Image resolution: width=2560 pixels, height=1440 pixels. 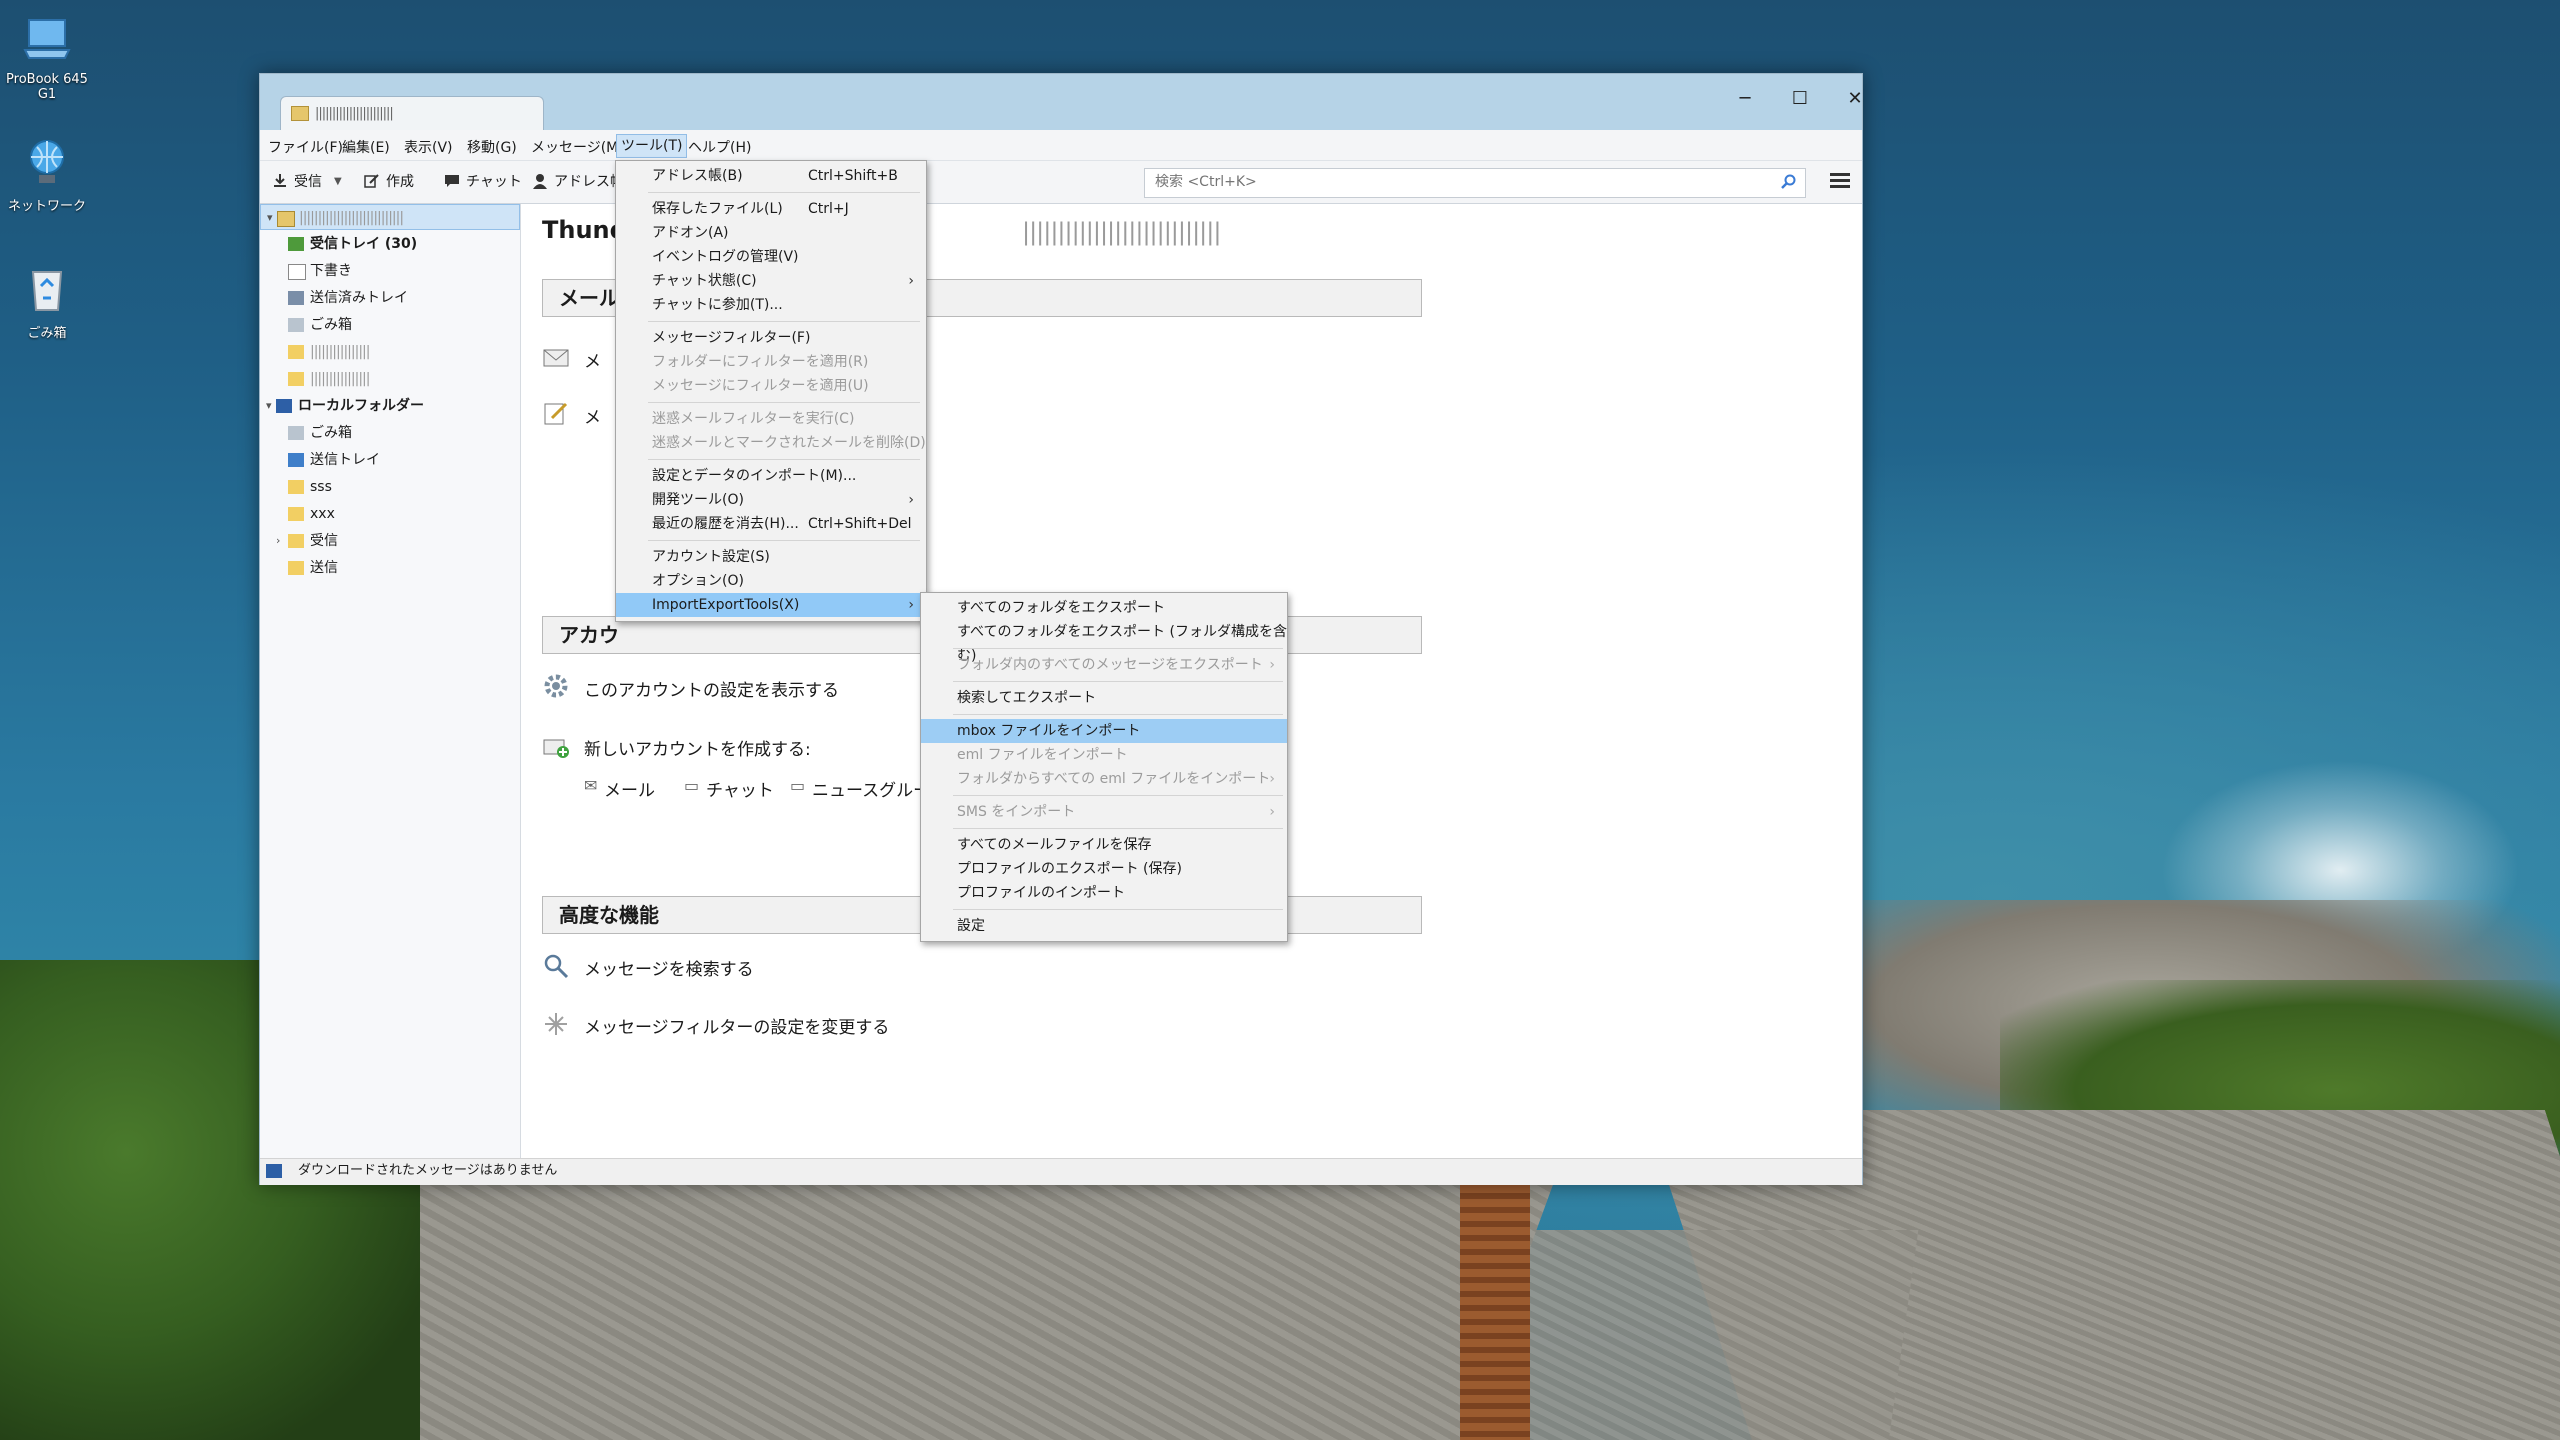 I want to click on search-input, so click(x=1450, y=182).